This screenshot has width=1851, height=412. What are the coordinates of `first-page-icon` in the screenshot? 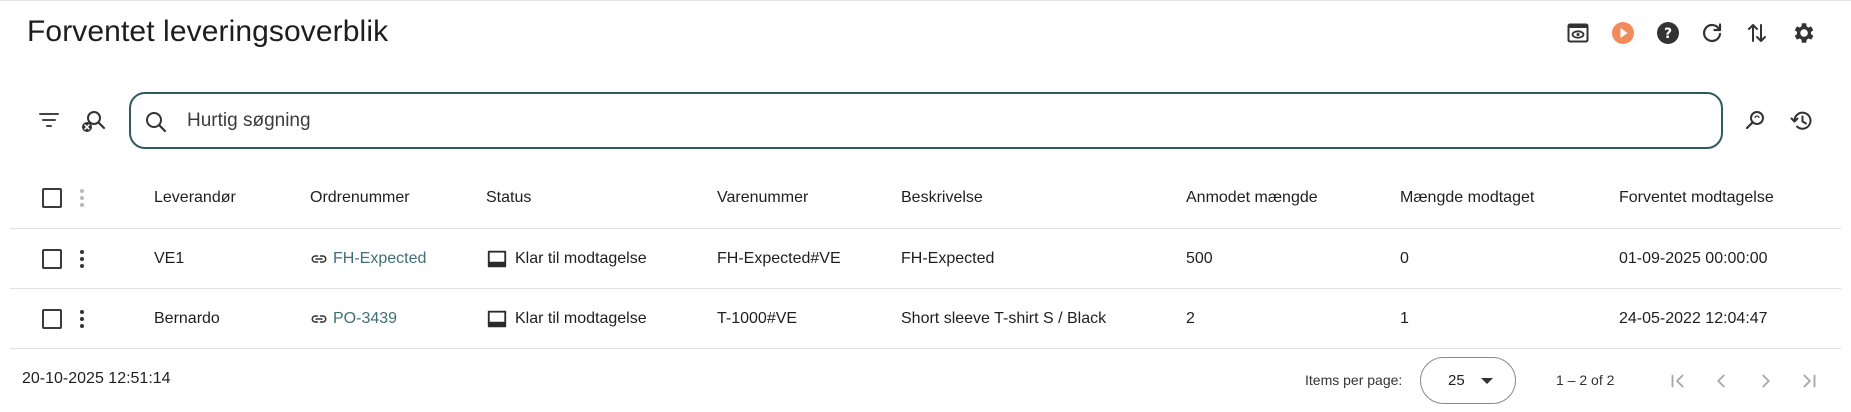 It's located at (1677, 381).